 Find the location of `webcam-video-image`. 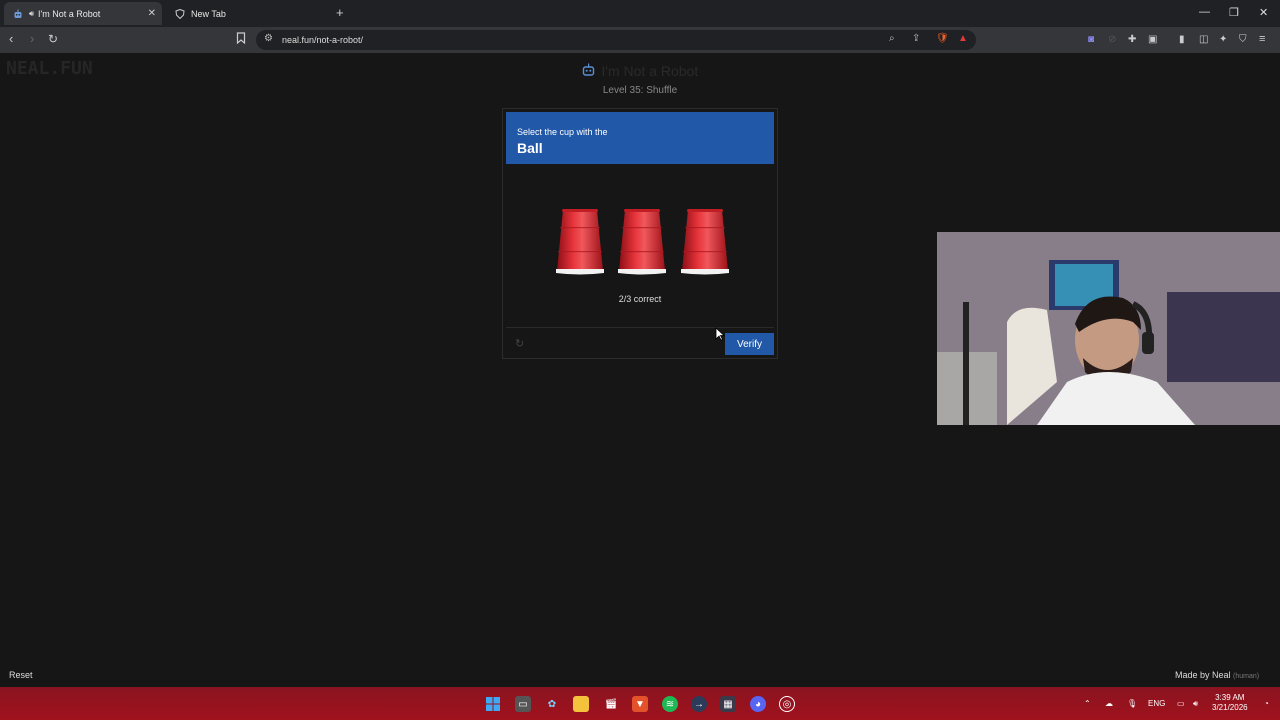

webcam-video-image is located at coordinates (1108, 328).